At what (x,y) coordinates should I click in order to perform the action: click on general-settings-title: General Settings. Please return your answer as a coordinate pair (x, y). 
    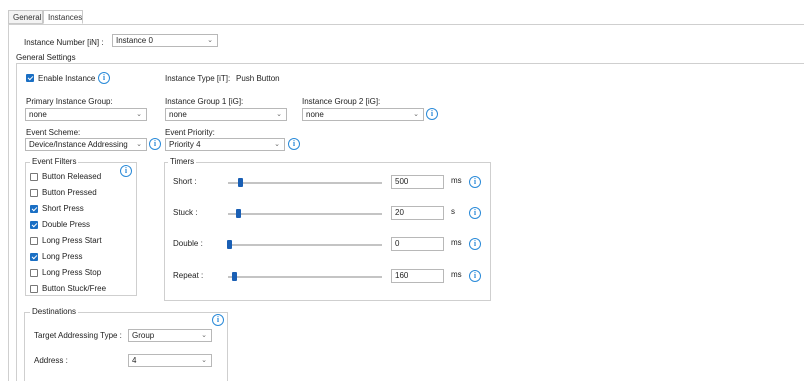
    Looking at the image, I should click on (46, 57).